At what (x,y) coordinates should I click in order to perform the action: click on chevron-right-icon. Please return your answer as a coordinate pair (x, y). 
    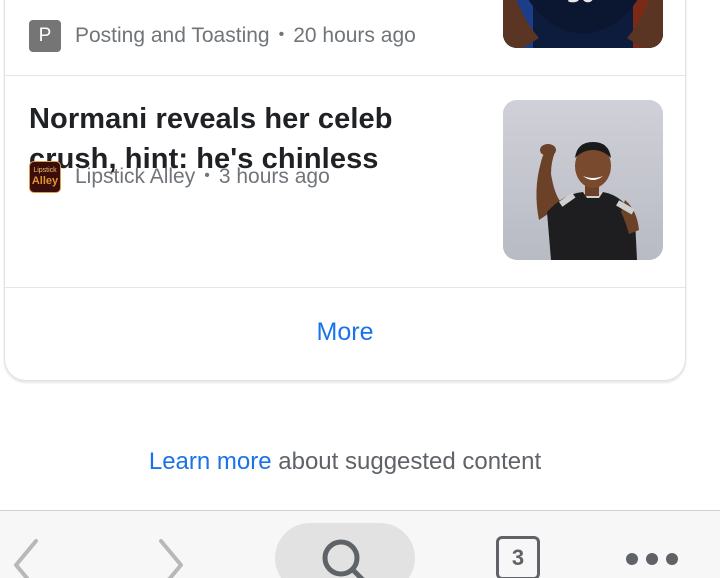
    Looking at the image, I should click on (171, 558).